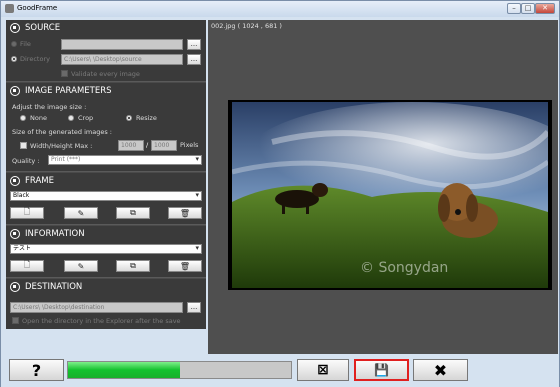 The image size is (560, 387). Describe the element at coordinates (106, 196) in the screenshot. I see `frame-select: Black` at that location.